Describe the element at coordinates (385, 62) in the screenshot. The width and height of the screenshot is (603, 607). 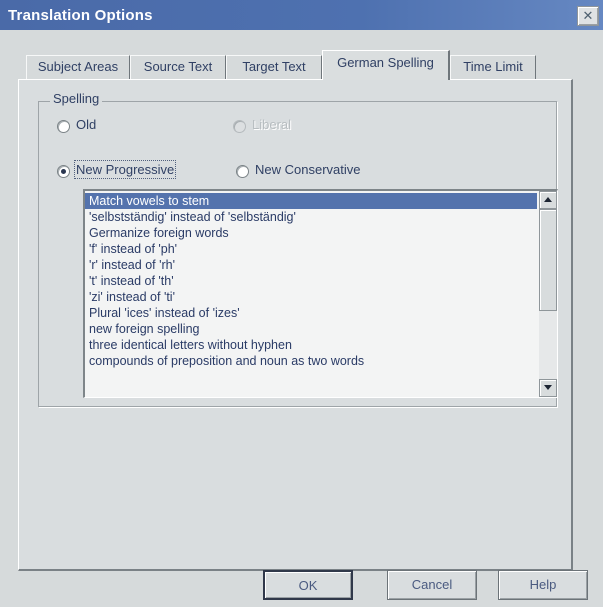
I see `tab-label: German Spelling` at that location.